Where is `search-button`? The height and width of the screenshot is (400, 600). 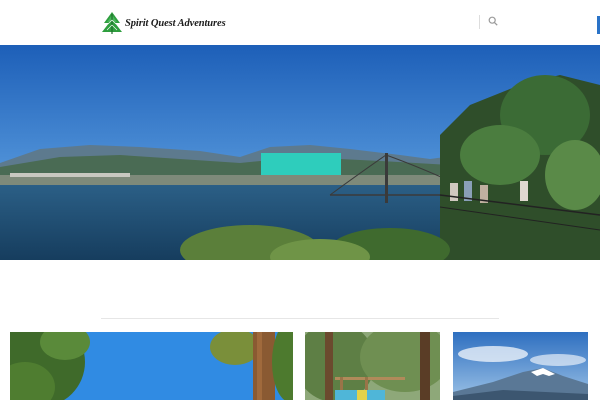
search-button is located at coordinates (493, 21).